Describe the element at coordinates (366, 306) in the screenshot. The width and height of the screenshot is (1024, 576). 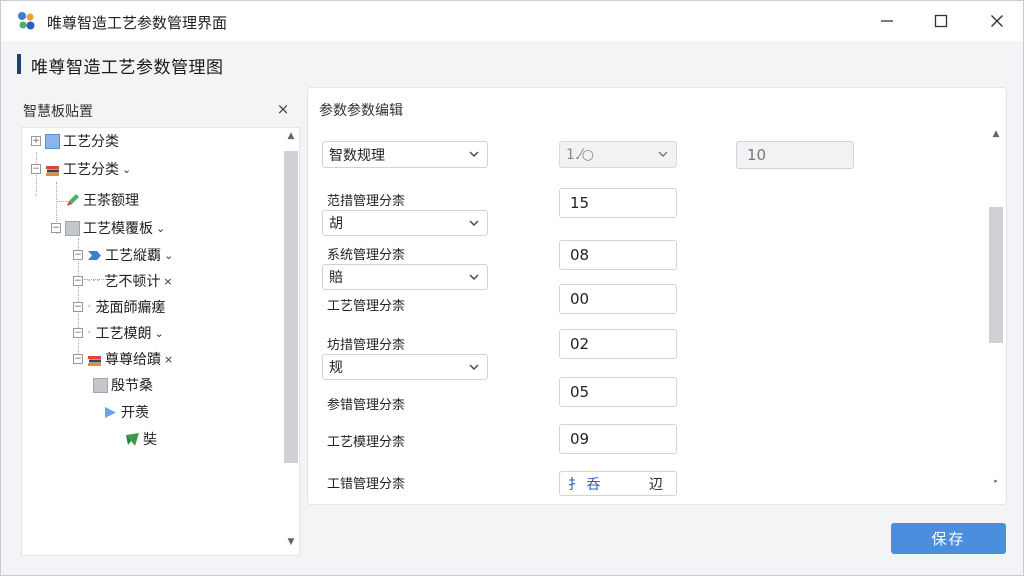
I see `field-label: 工艺管理分柰` at that location.